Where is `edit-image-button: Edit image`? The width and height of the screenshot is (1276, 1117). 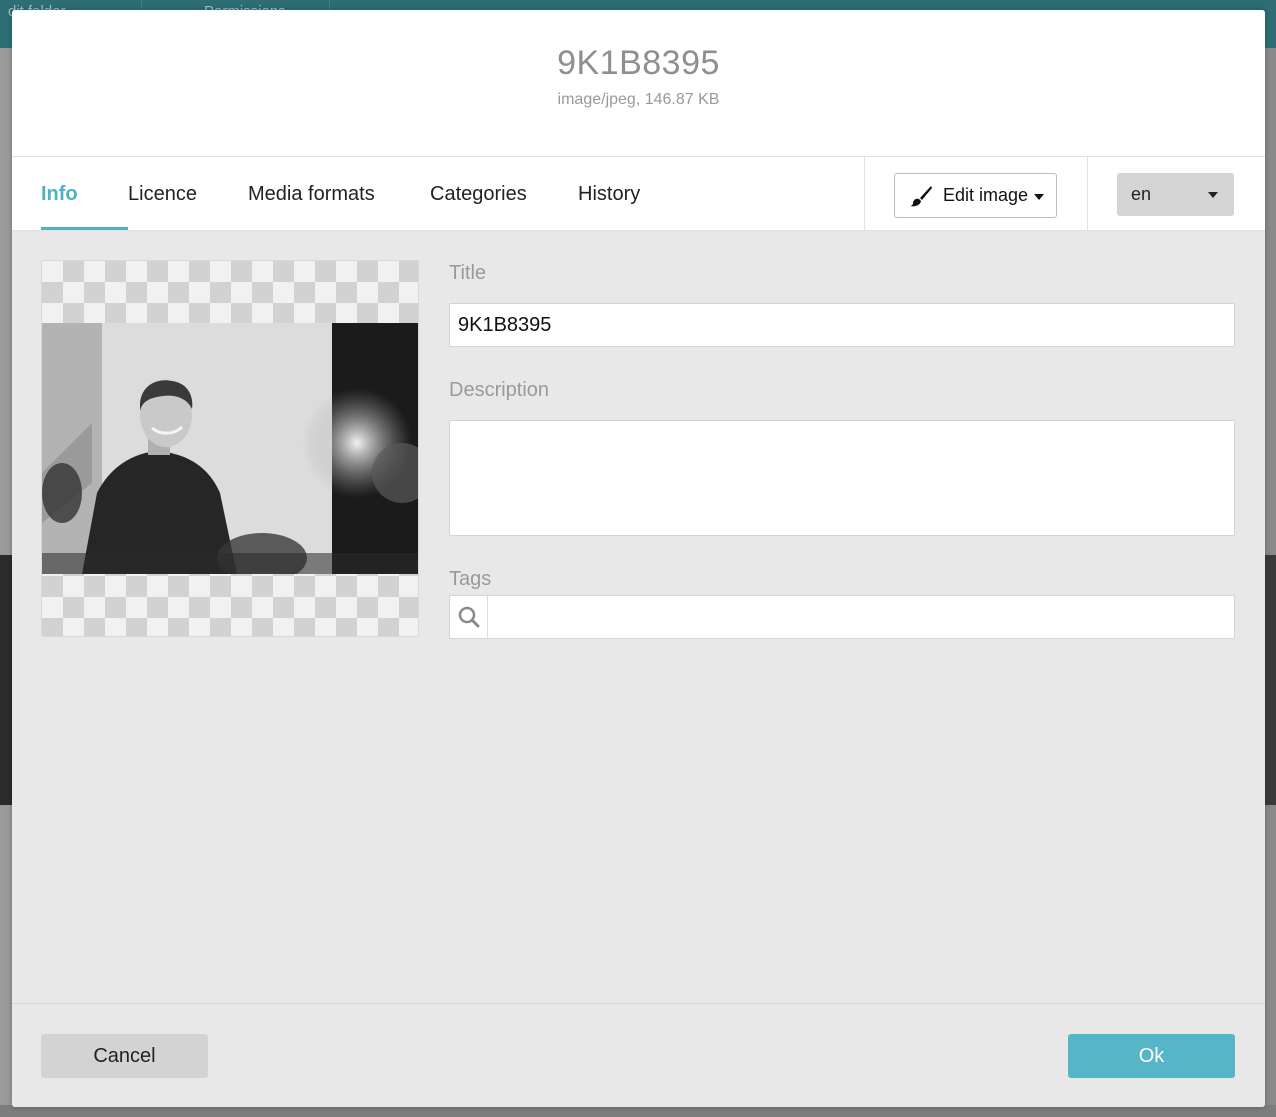
edit-image-button: Edit image is located at coordinates (975, 195).